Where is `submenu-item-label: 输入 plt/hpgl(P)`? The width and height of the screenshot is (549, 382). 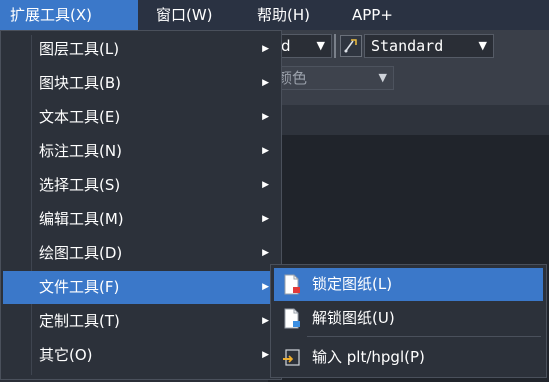
submenu-item-label: 输入 plt/hpgl(P) is located at coordinates (368, 357).